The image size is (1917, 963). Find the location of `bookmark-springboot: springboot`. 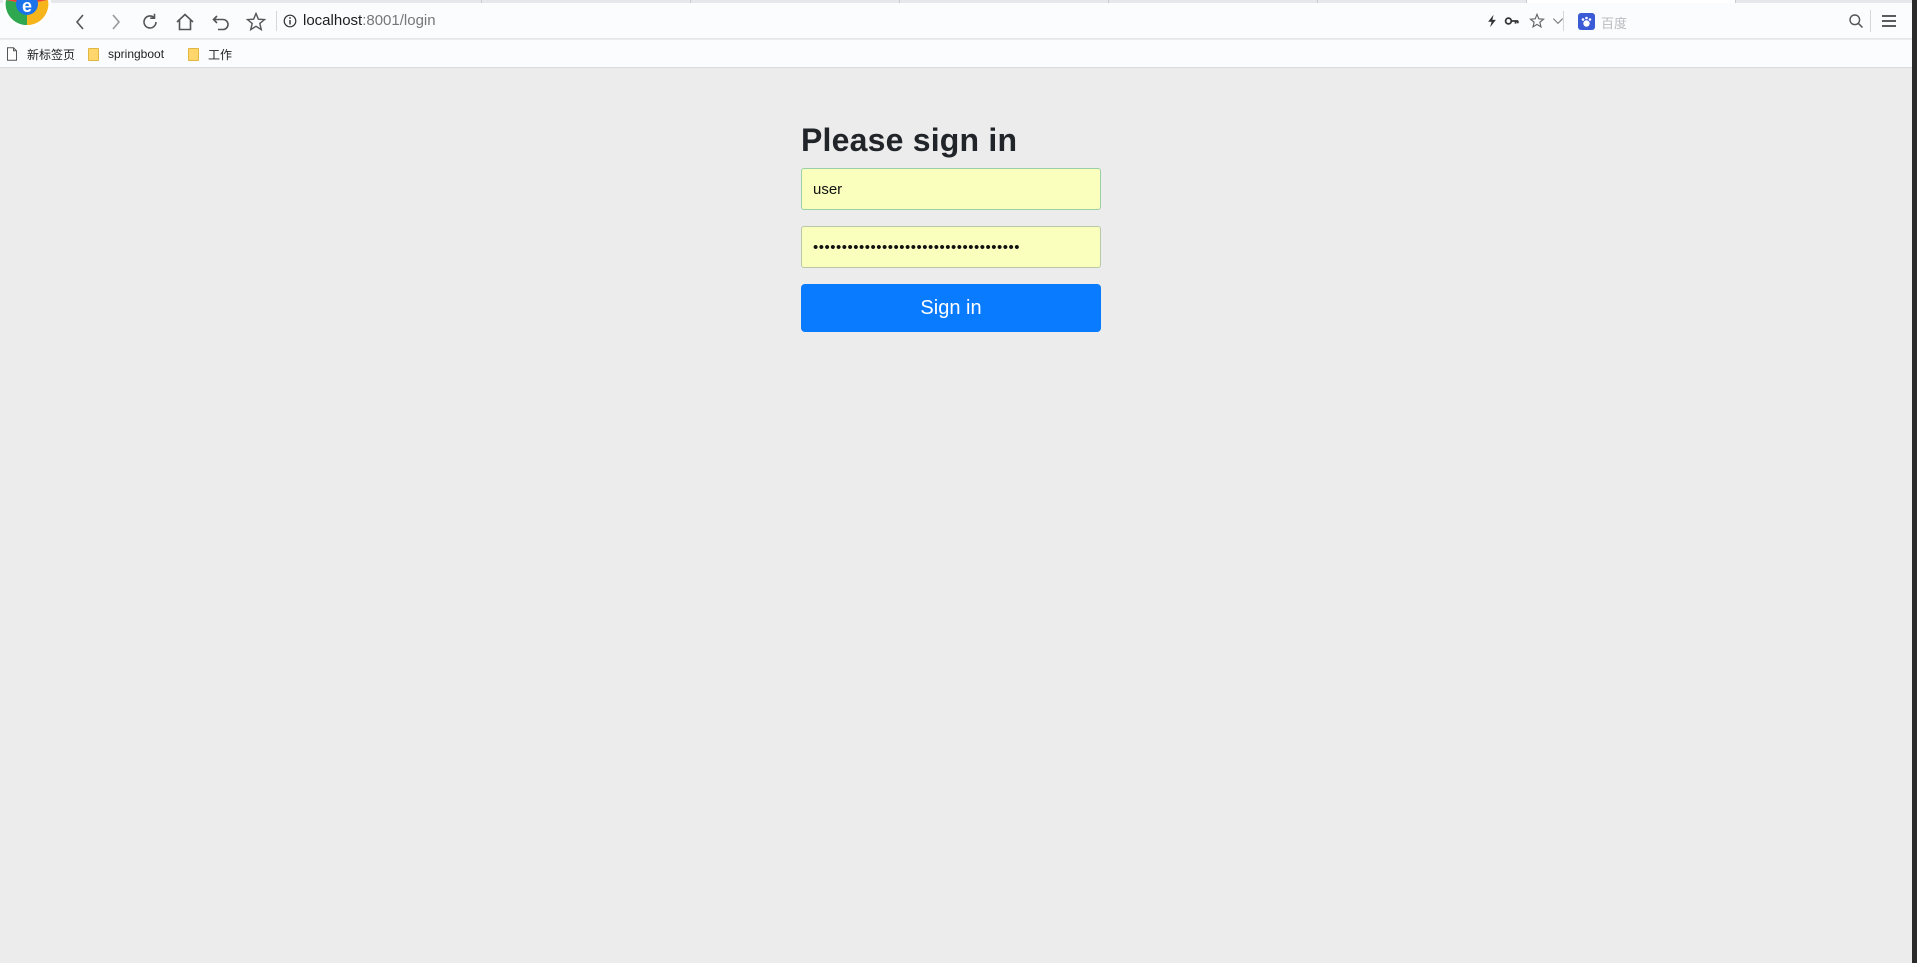

bookmark-springboot: springboot is located at coordinates (126, 54).